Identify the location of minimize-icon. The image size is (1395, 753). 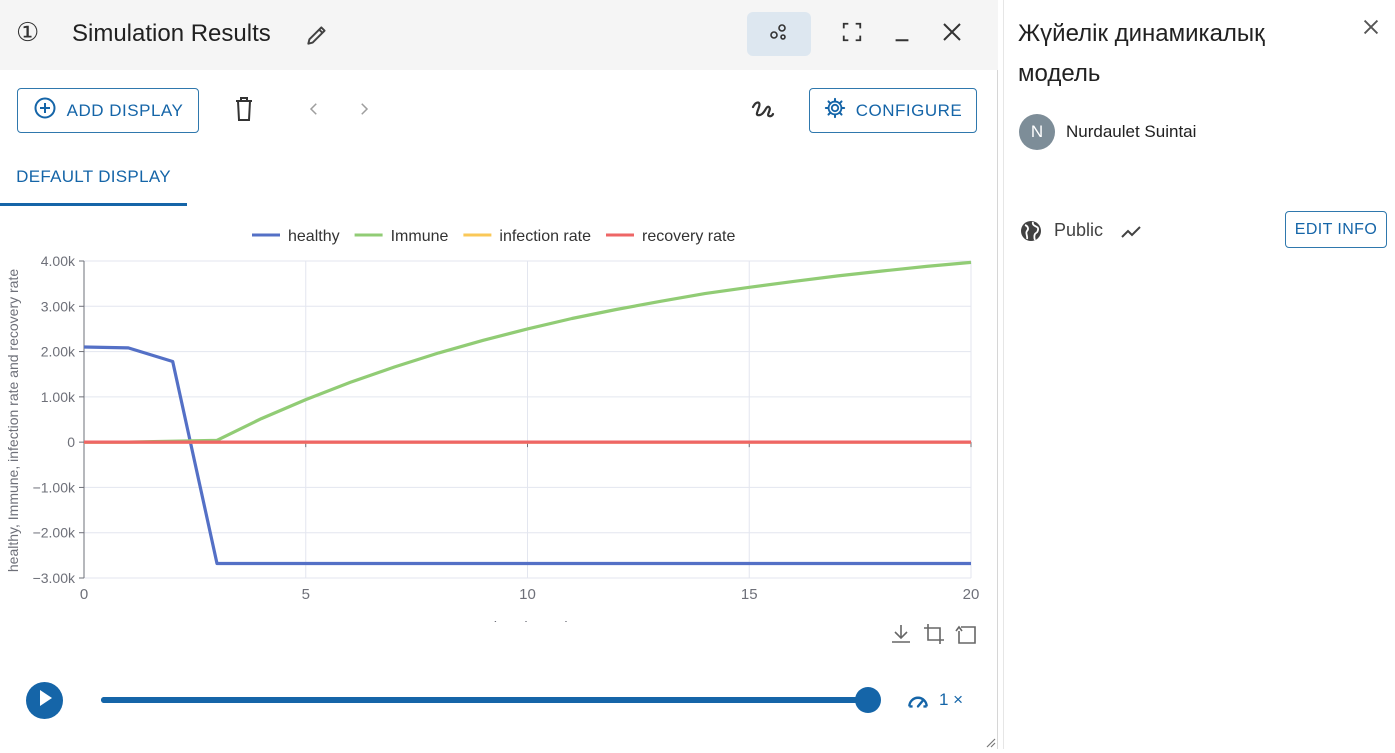
(902, 34).